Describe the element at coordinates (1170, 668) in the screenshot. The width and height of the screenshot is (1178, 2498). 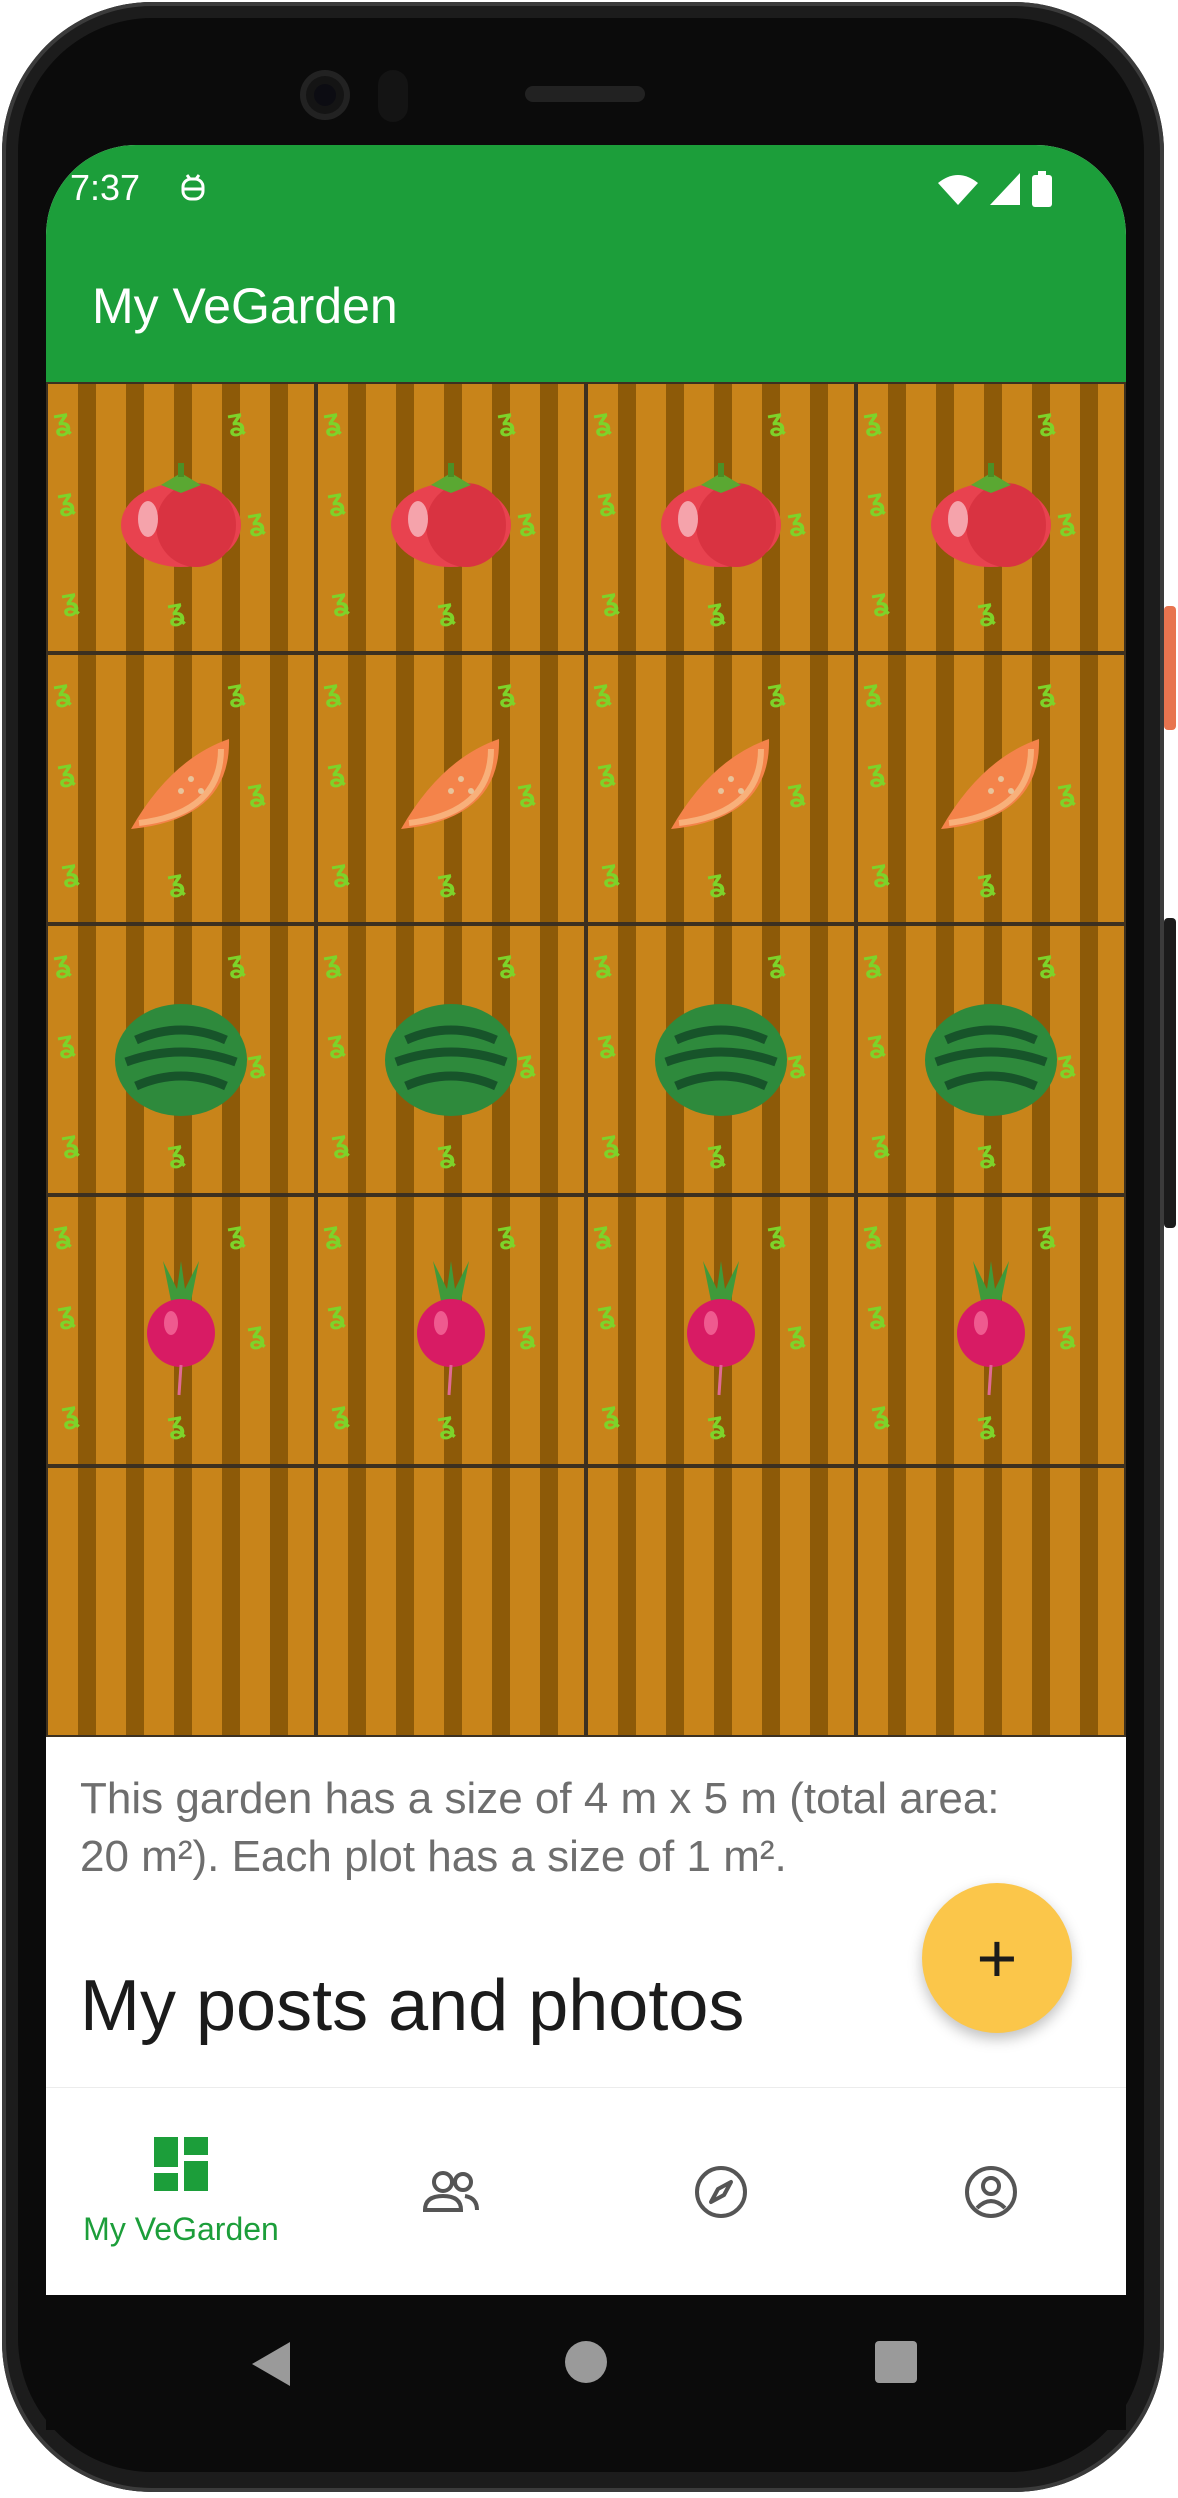
I see `power-button` at that location.